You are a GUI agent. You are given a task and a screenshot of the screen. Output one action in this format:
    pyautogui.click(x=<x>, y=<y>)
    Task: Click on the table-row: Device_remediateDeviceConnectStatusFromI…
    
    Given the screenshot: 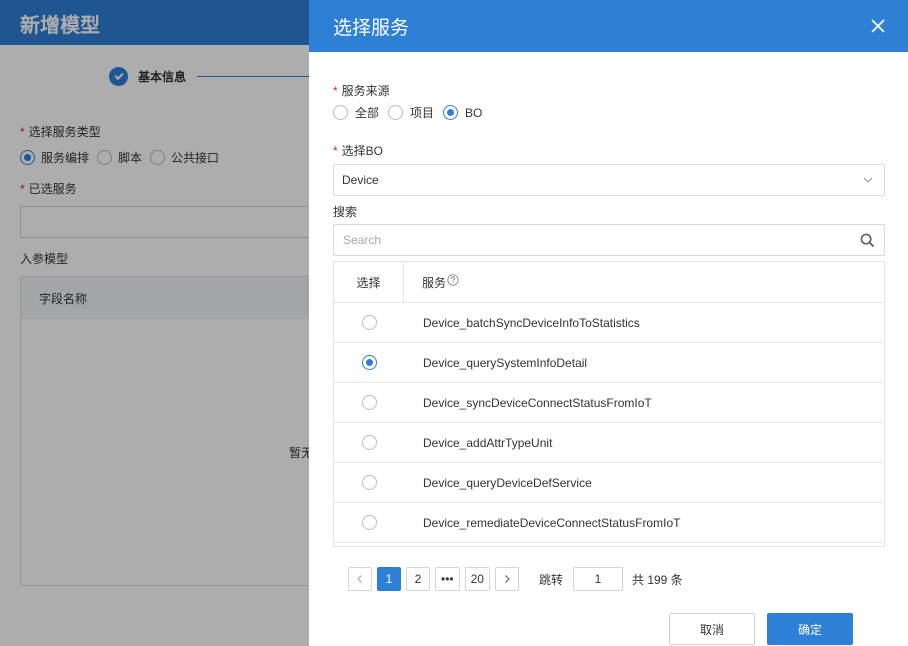 What is the action you would take?
    pyautogui.click(x=609, y=523)
    